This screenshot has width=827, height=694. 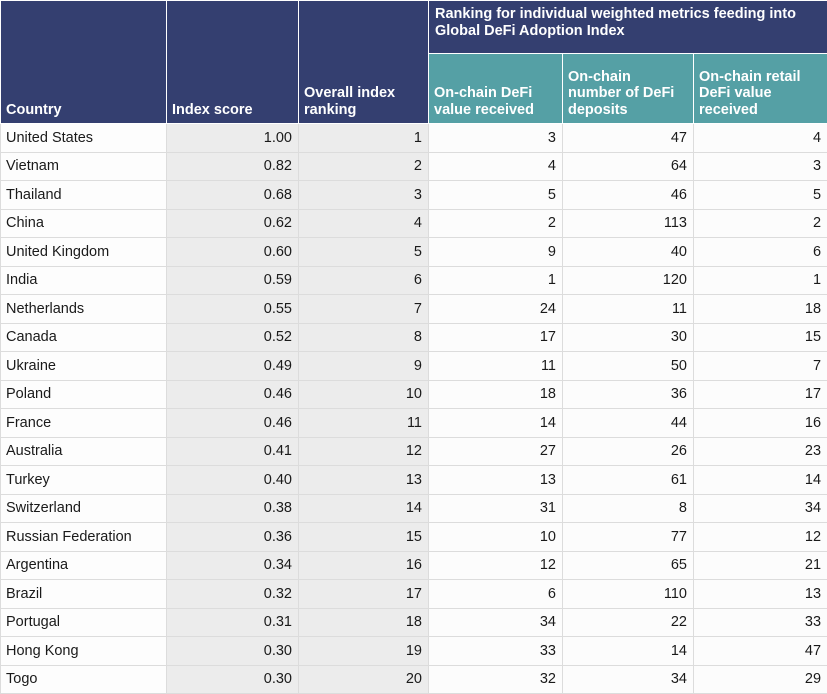 I want to click on cell-overall-index-ranking: 1, so click(x=364, y=138).